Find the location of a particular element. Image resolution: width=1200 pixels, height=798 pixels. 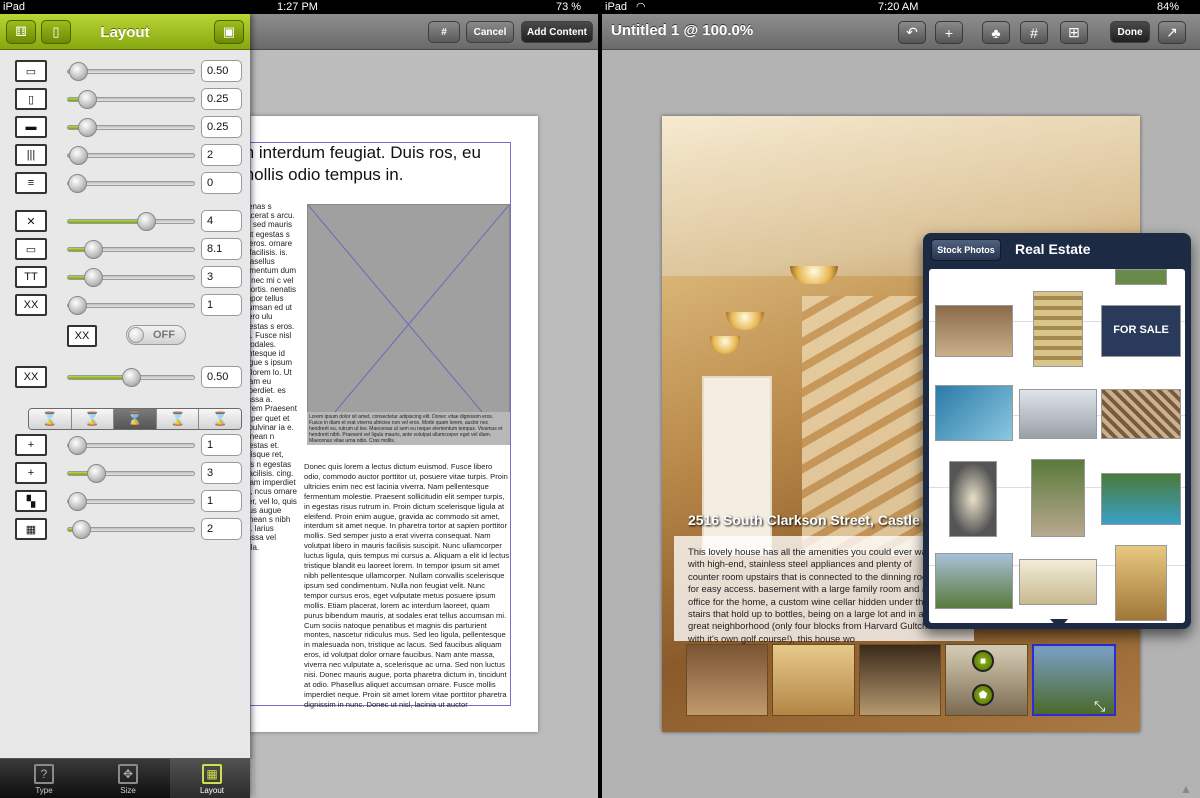

layout-option-icon: ▦ is located at coordinates (31, 529).